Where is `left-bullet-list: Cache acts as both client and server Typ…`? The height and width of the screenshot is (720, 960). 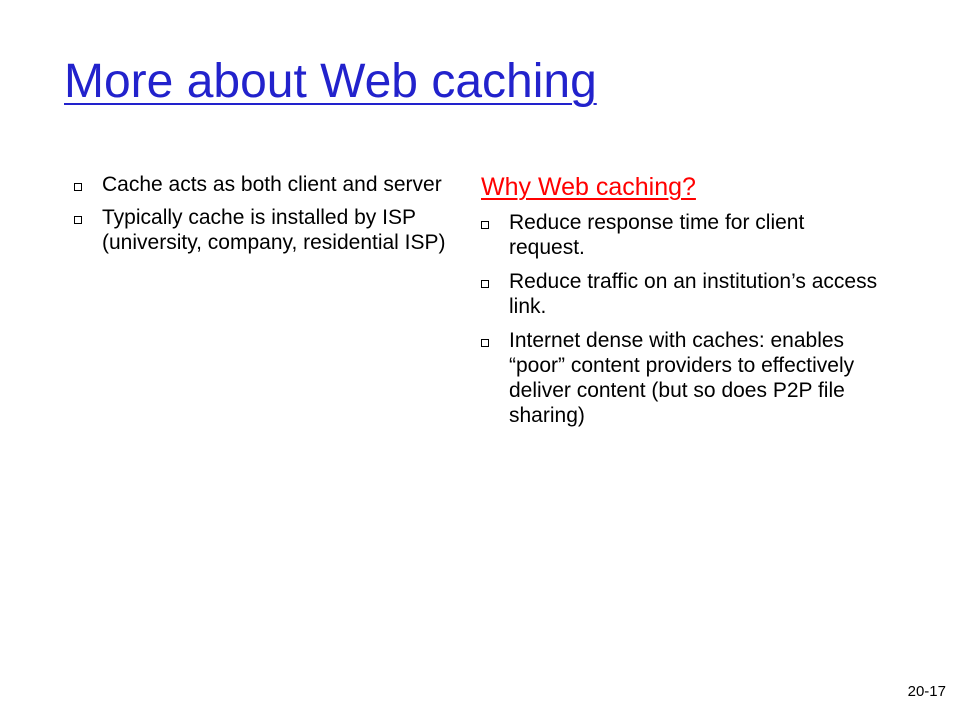 left-bullet-list: Cache acts as both client and server Typ… is located at coordinates (264, 213).